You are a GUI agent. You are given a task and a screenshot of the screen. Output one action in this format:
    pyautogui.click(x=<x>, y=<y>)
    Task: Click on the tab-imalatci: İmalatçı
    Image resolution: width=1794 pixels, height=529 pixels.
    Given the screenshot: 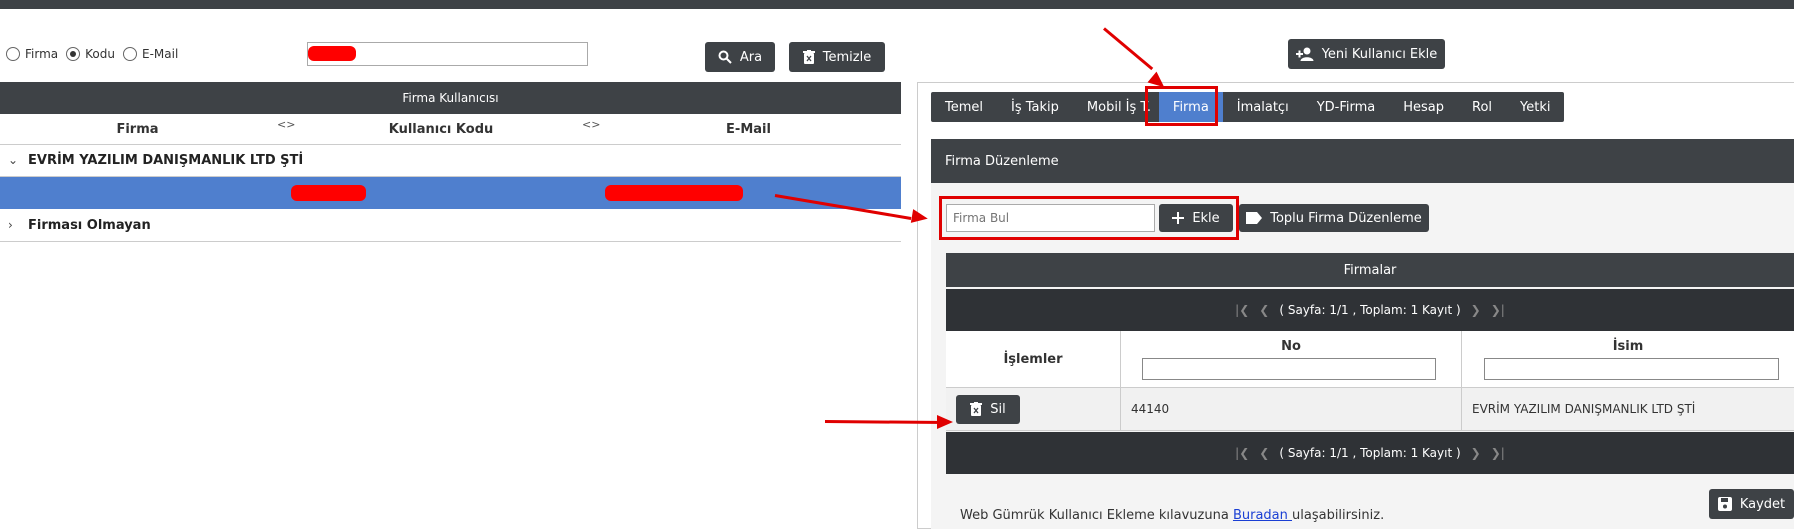 What is the action you would take?
    pyautogui.click(x=1263, y=107)
    